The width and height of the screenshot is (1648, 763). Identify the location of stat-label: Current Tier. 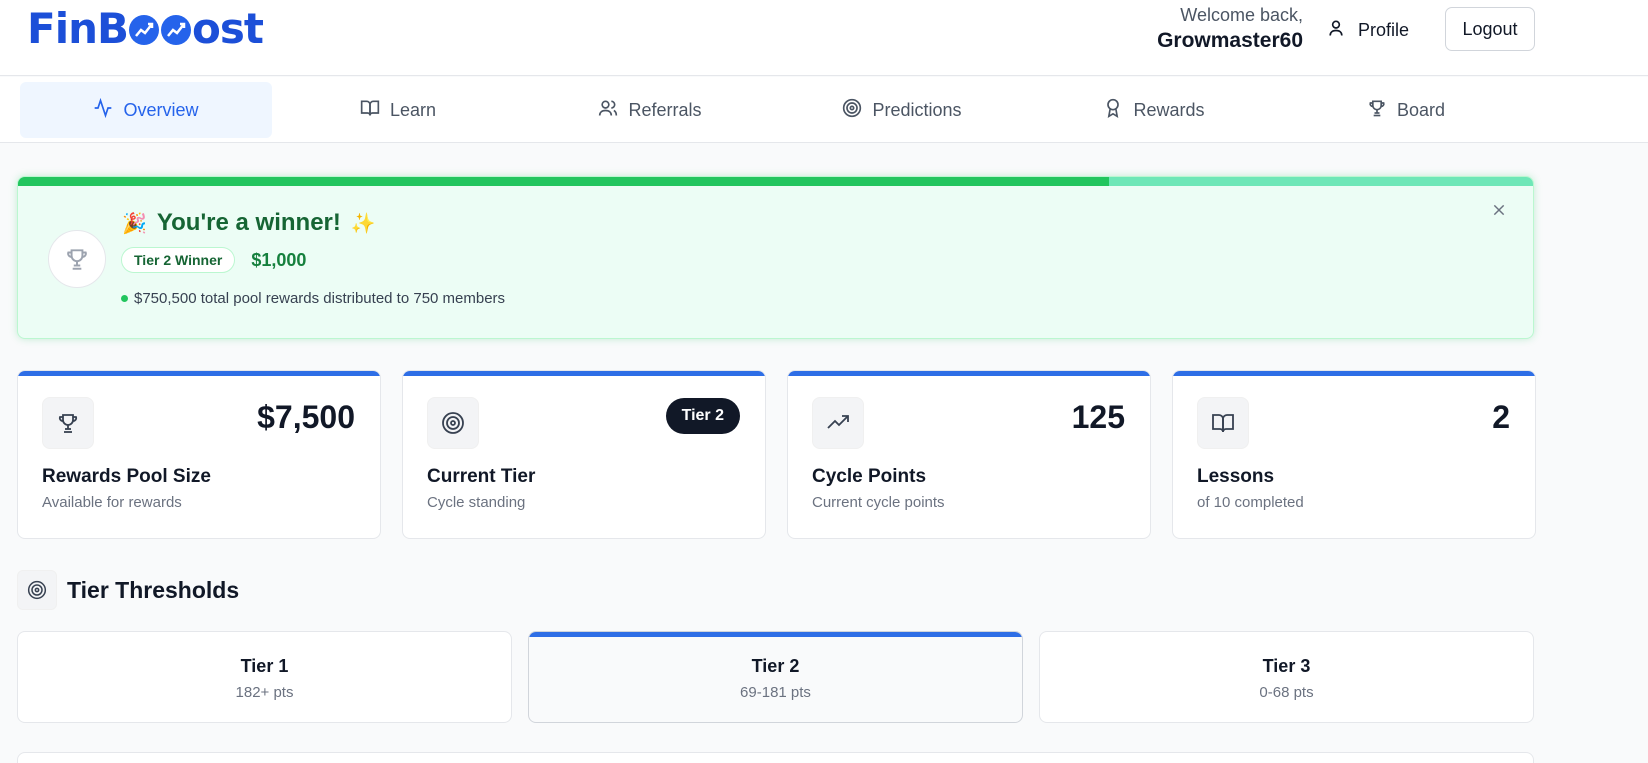
(481, 476).